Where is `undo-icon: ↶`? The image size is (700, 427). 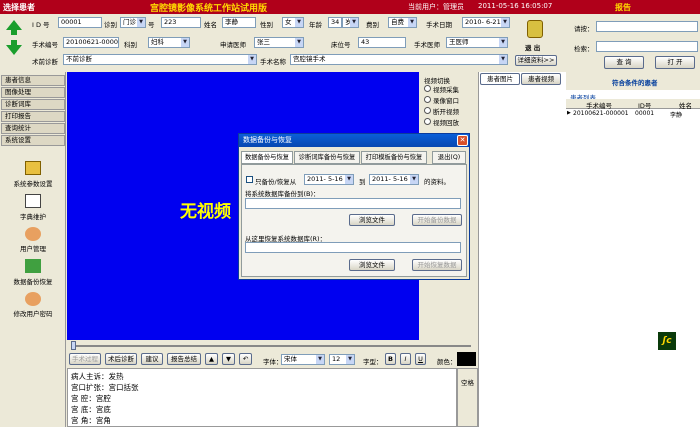 undo-icon: ↶ is located at coordinates (245, 359).